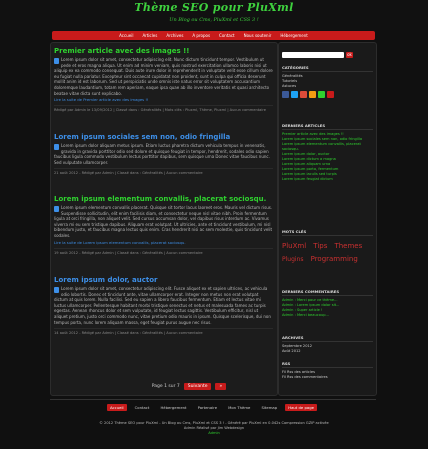 The height and width of the screenshot is (449, 428). Describe the element at coordinates (327, 351) in the screenshot. I see `archive-link: Août 2012` at that location.